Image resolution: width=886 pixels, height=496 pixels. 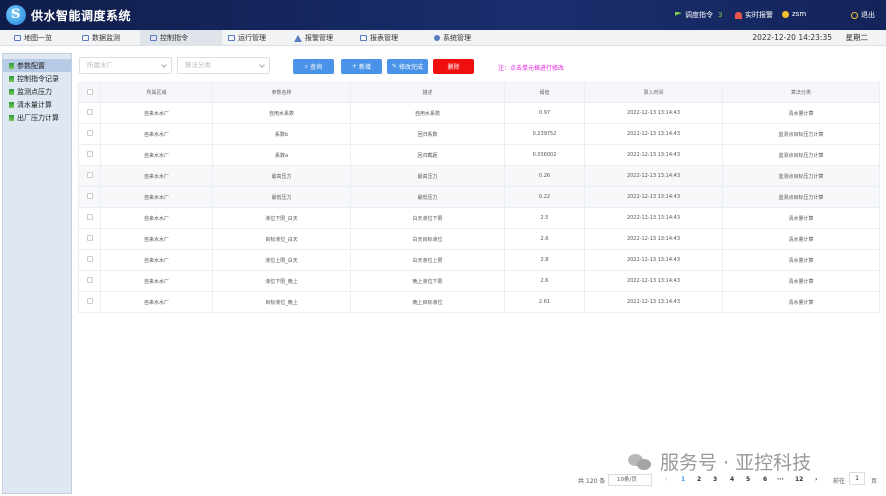 What do you see at coordinates (452, 38) in the screenshot?
I see `nav-item-system: 系统管理` at bounding box center [452, 38].